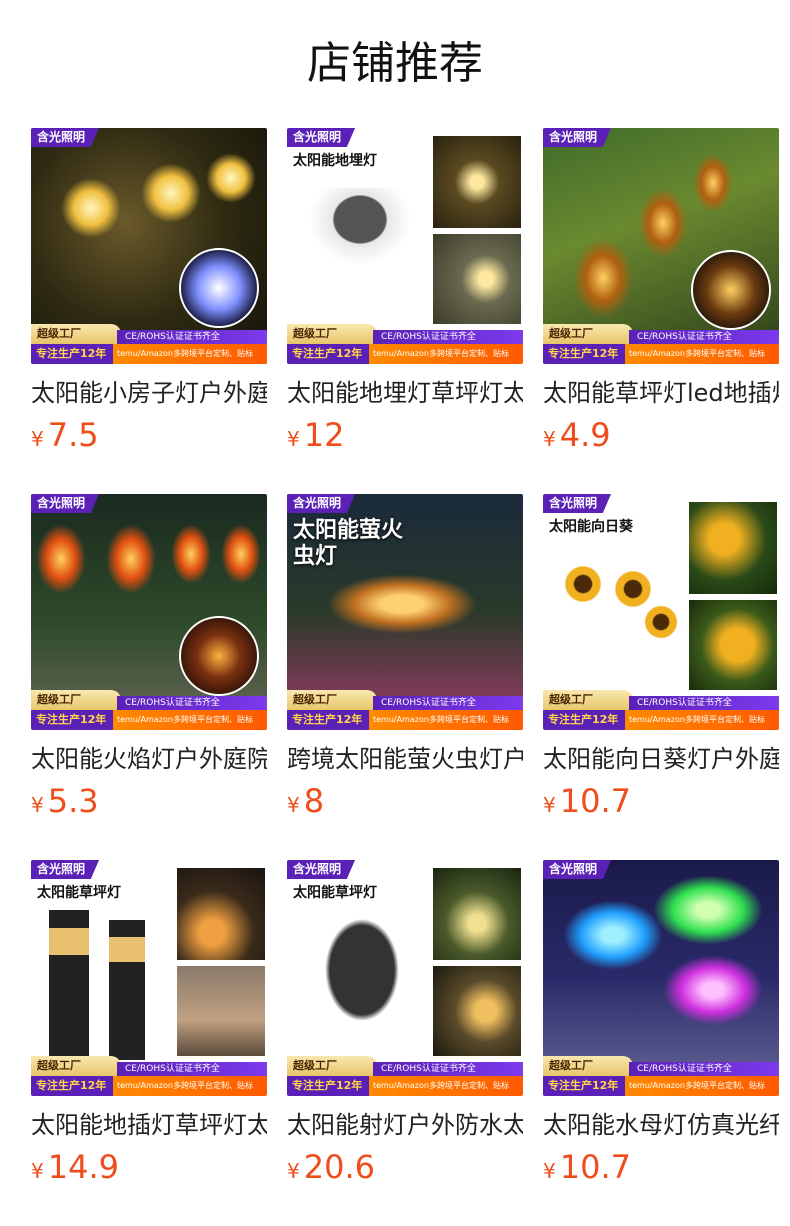 The image size is (790, 1226). What do you see at coordinates (585, 435) in the screenshot?
I see `price-value: 4.9` at bounding box center [585, 435].